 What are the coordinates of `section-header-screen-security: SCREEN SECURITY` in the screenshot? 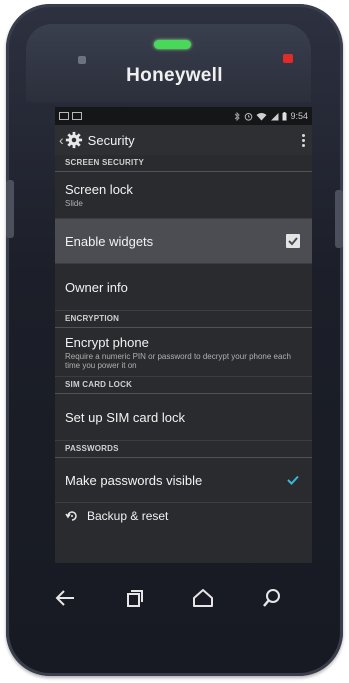 It's located at (183, 163).